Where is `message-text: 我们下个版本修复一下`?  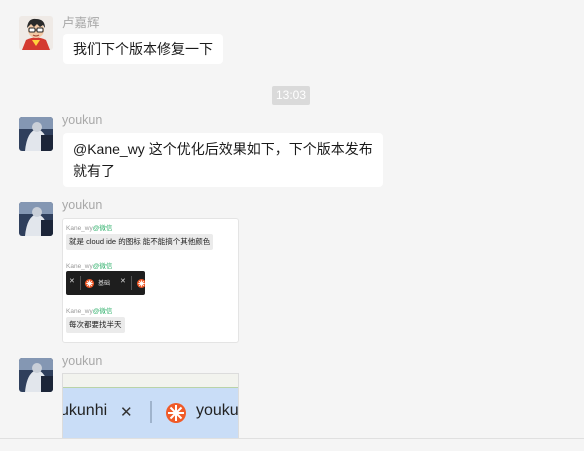
message-text: 我们下个版本修复一下 is located at coordinates (143, 49).